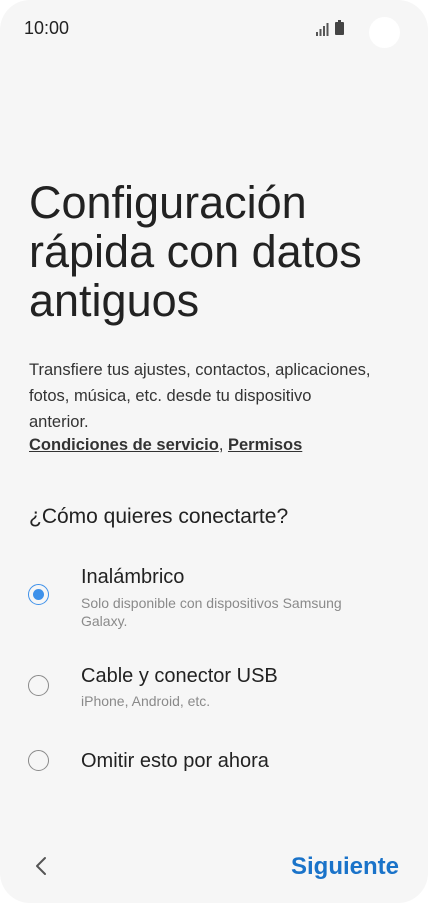 The image size is (428, 903). What do you see at coordinates (339, 27) in the screenshot?
I see `battery-icon` at bounding box center [339, 27].